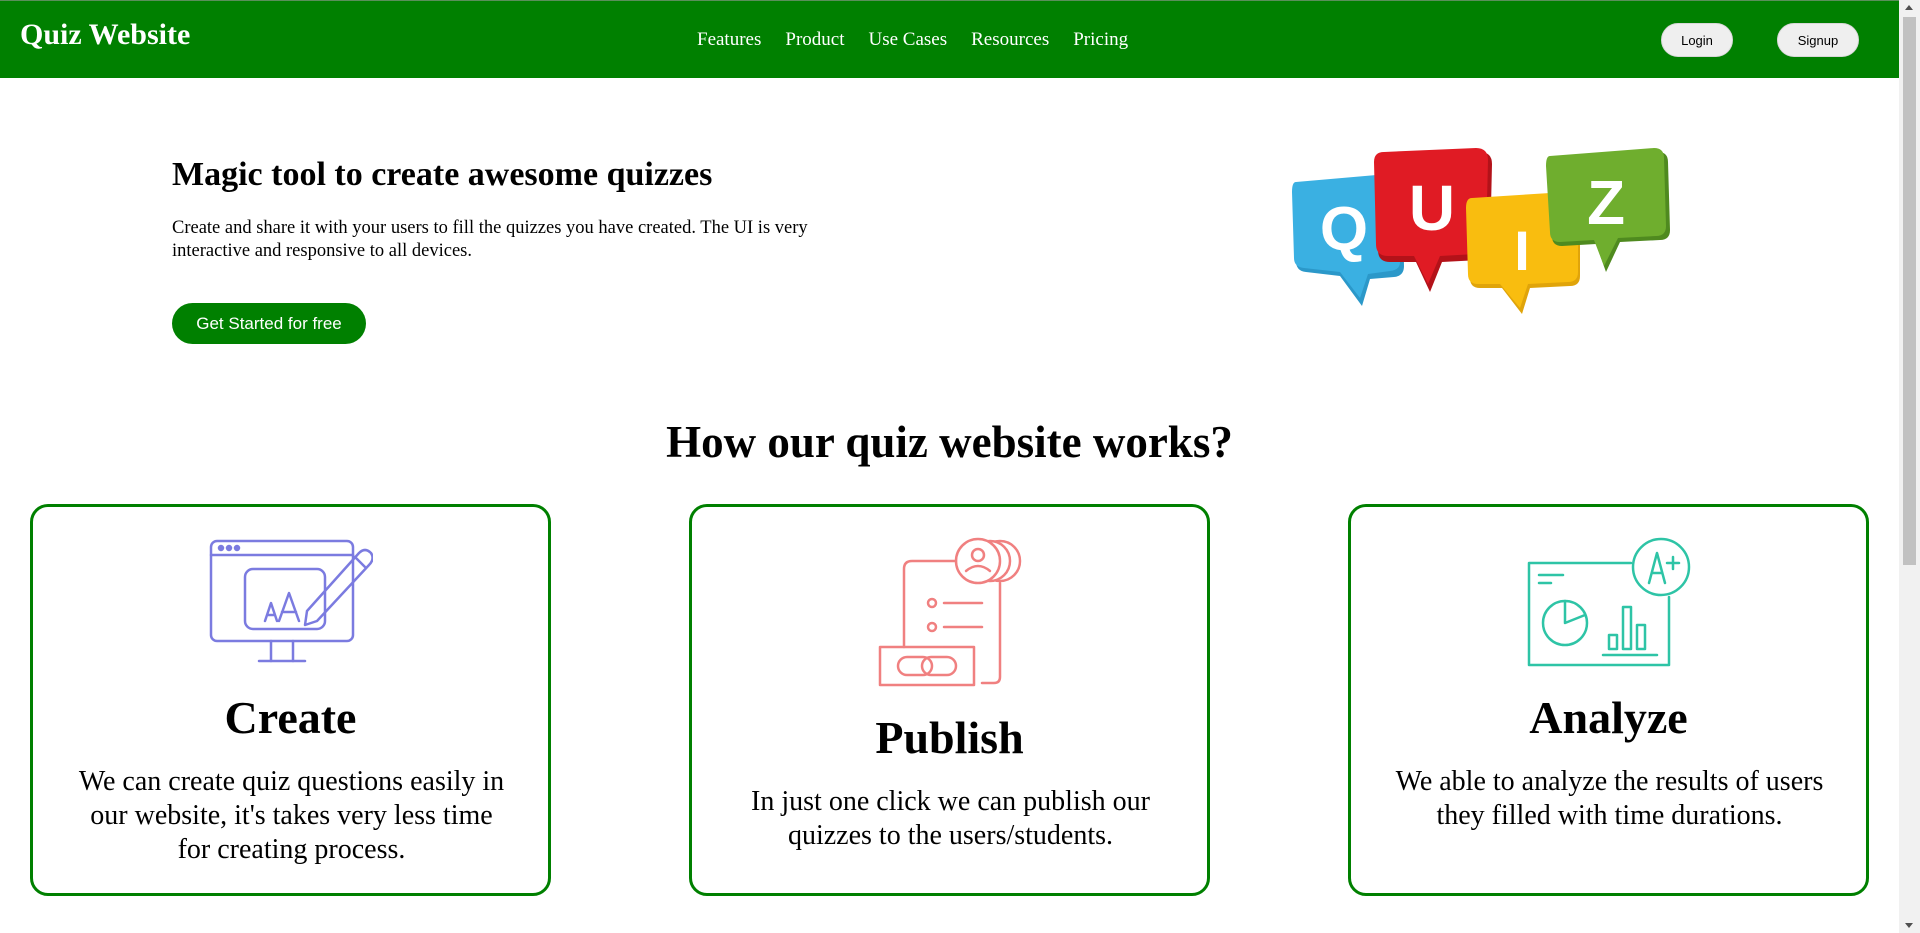  Describe the element at coordinates (1481, 231) in the screenshot. I see `quiz-logo-image: Q U I Z` at that location.